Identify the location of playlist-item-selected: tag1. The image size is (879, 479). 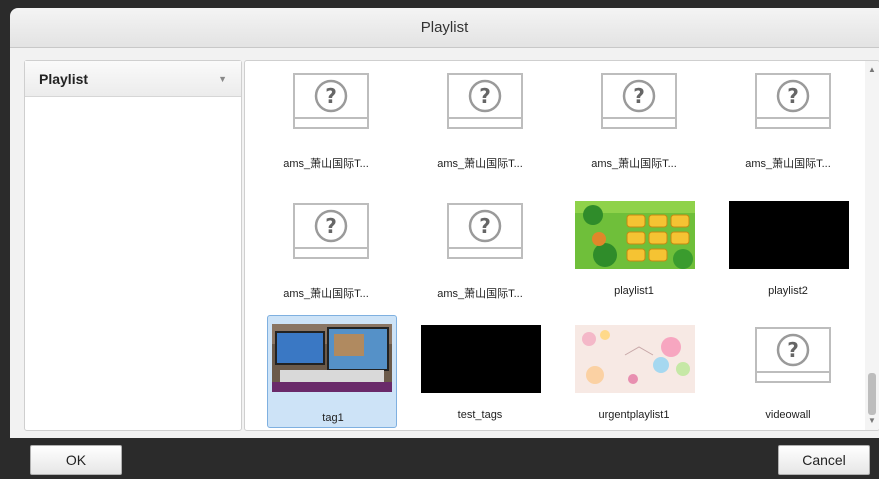
(332, 371).